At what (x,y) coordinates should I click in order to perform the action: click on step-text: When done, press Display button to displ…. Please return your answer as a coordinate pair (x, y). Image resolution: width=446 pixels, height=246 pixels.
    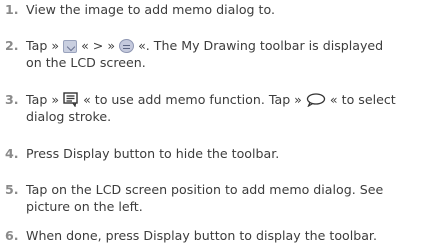
    Looking at the image, I should click on (201, 235).